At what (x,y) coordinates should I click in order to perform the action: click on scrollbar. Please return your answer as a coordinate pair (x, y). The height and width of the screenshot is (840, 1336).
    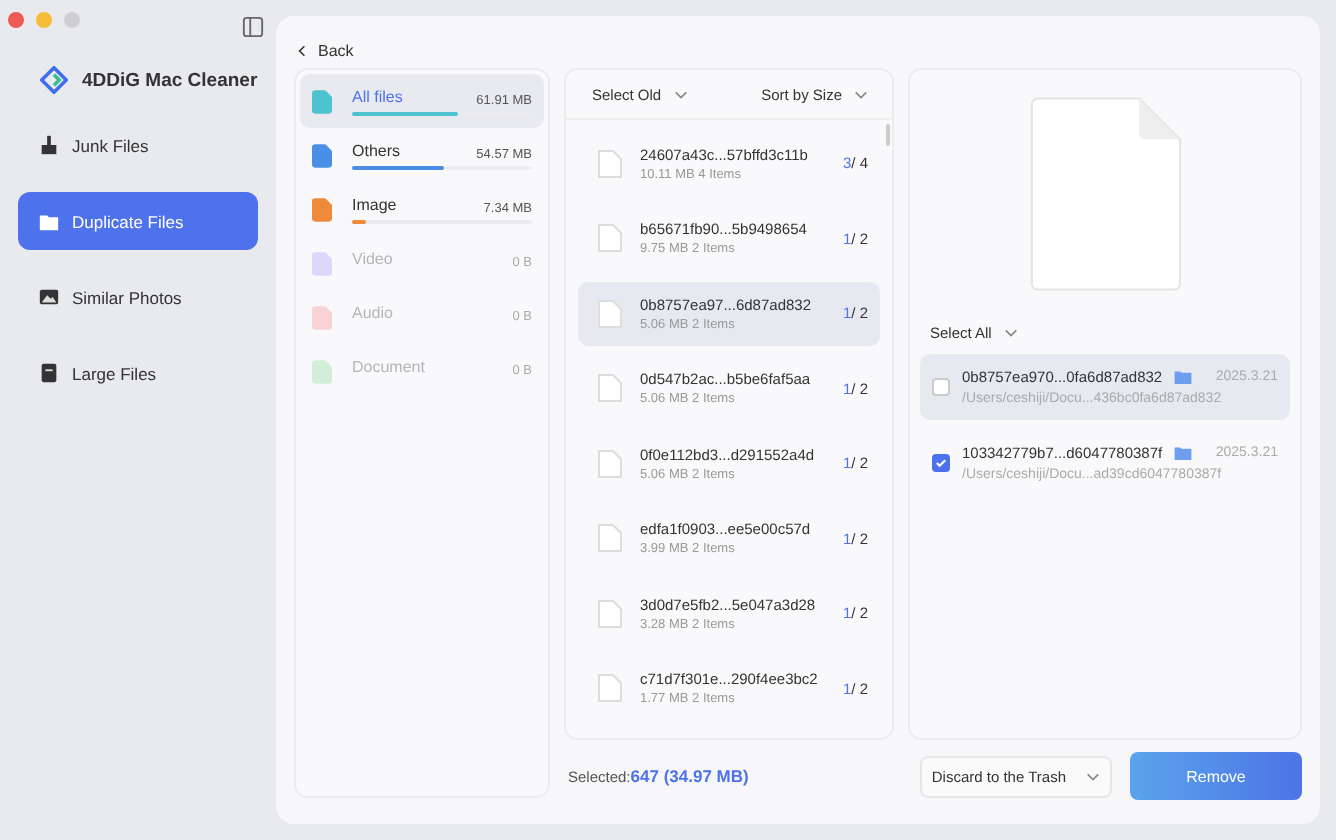
    Looking at the image, I should click on (888, 135).